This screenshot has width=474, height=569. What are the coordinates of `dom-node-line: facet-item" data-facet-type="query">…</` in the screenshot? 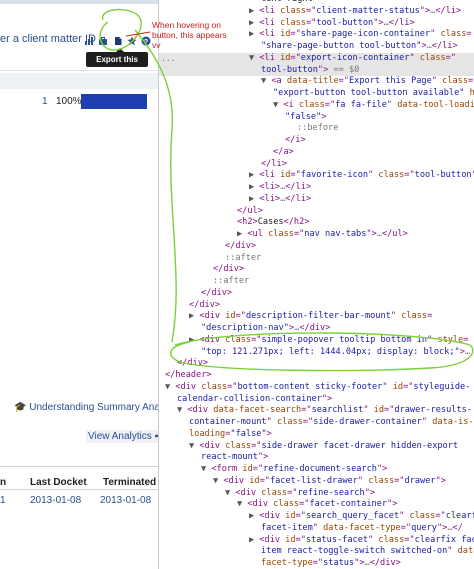 It's located at (316, 529).